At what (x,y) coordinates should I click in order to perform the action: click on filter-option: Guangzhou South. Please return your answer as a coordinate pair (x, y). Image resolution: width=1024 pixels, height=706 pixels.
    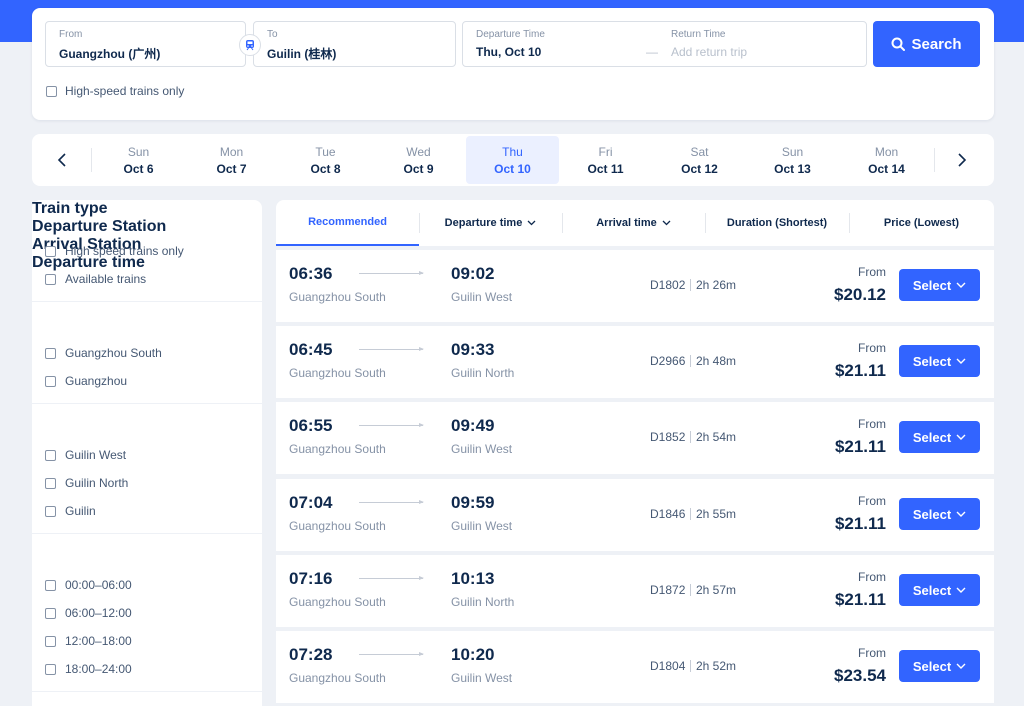
    Looking at the image, I should click on (103, 353).